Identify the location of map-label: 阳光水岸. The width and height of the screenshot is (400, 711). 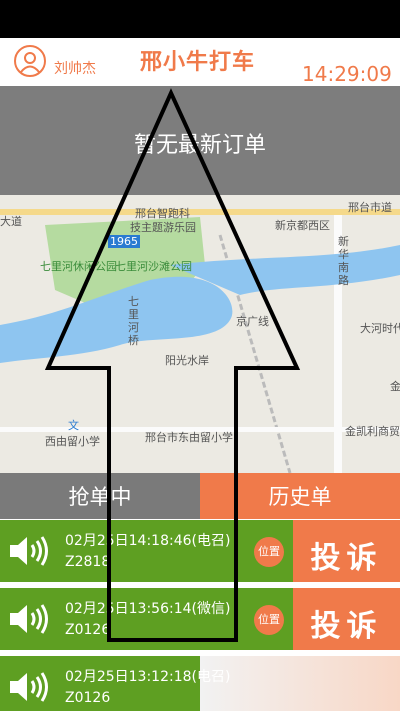
(187, 360).